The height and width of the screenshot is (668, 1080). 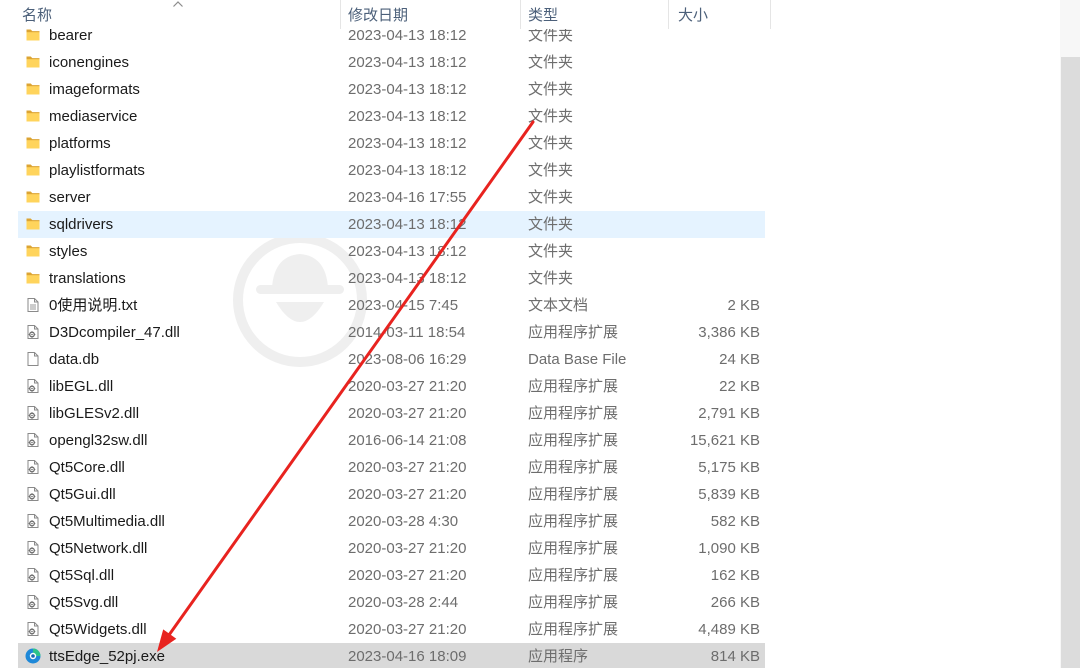 I want to click on column-header-modified: 修改日期, so click(x=431, y=14).